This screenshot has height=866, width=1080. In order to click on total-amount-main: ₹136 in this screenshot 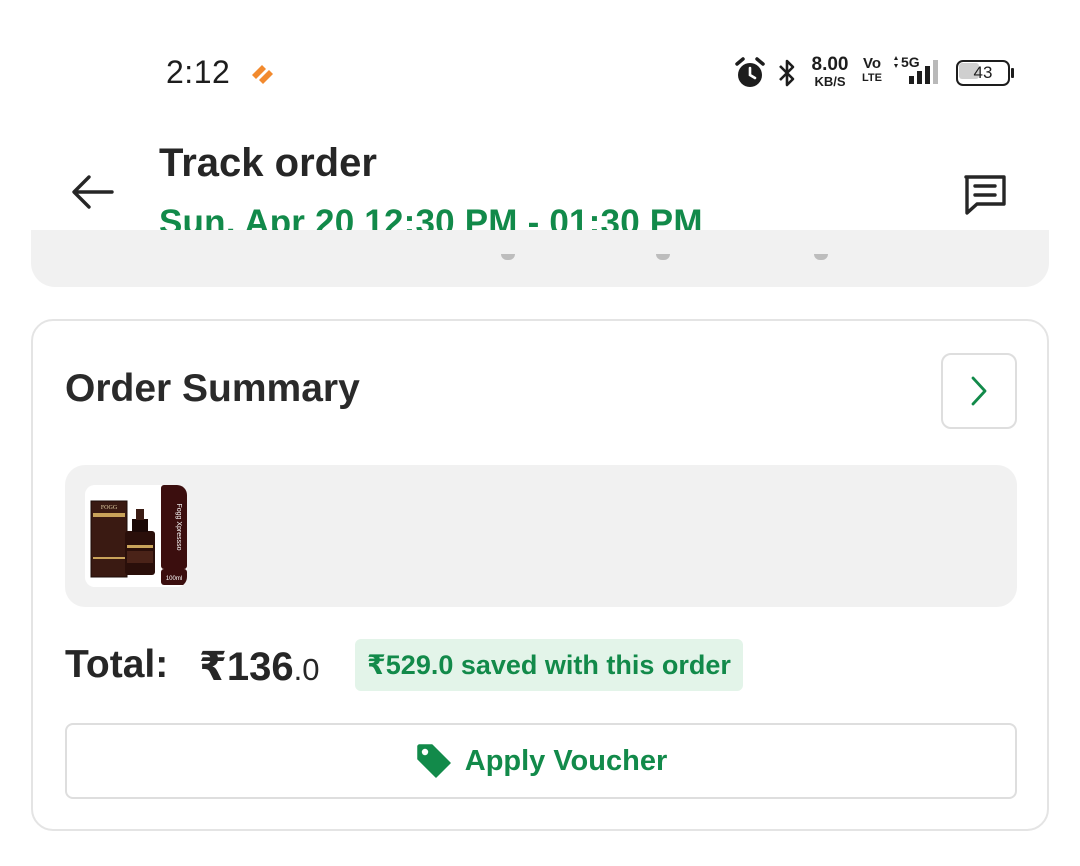, I will do `click(246, 667)`.